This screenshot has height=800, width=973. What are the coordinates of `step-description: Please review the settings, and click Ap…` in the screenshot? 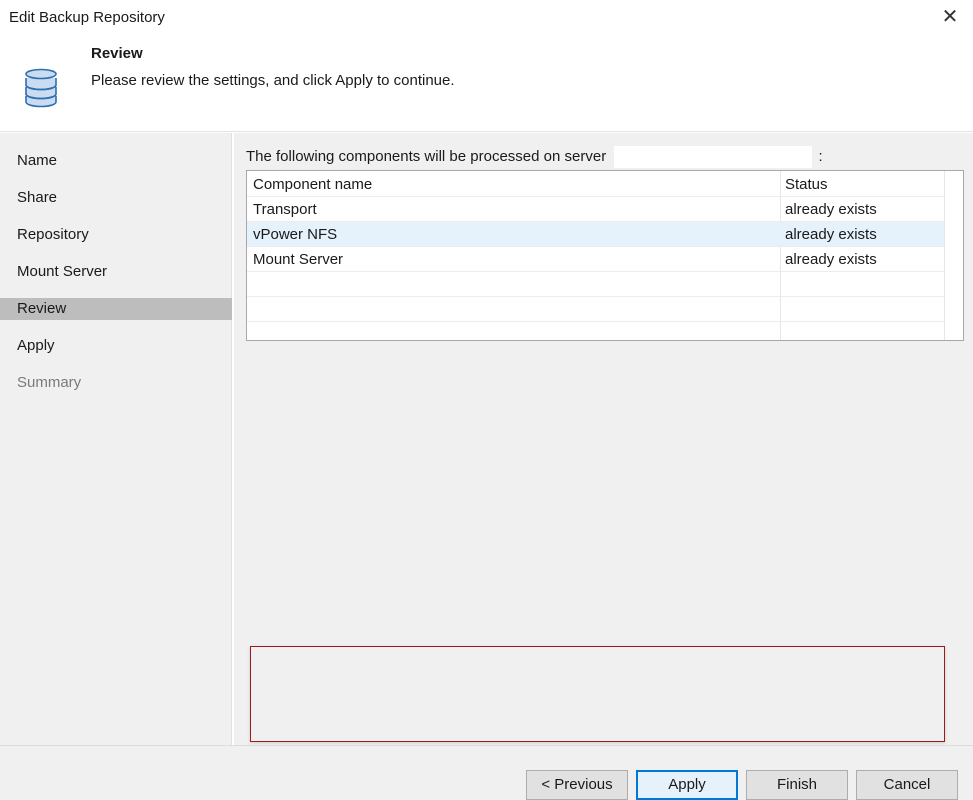 It's located at (273, 80).